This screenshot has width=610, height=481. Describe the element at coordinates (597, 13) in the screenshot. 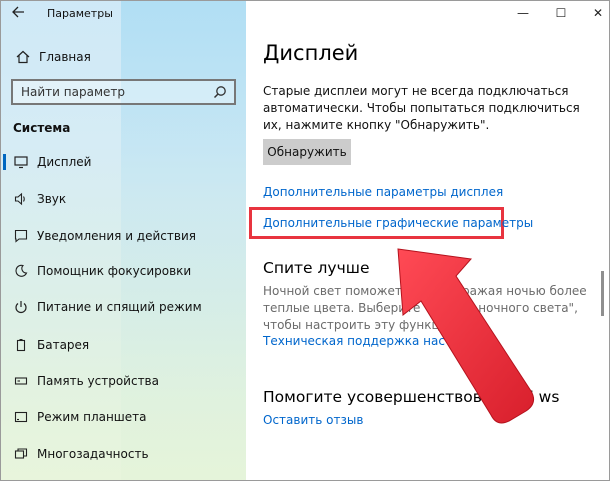

I see `close-button: ✕` at that location.